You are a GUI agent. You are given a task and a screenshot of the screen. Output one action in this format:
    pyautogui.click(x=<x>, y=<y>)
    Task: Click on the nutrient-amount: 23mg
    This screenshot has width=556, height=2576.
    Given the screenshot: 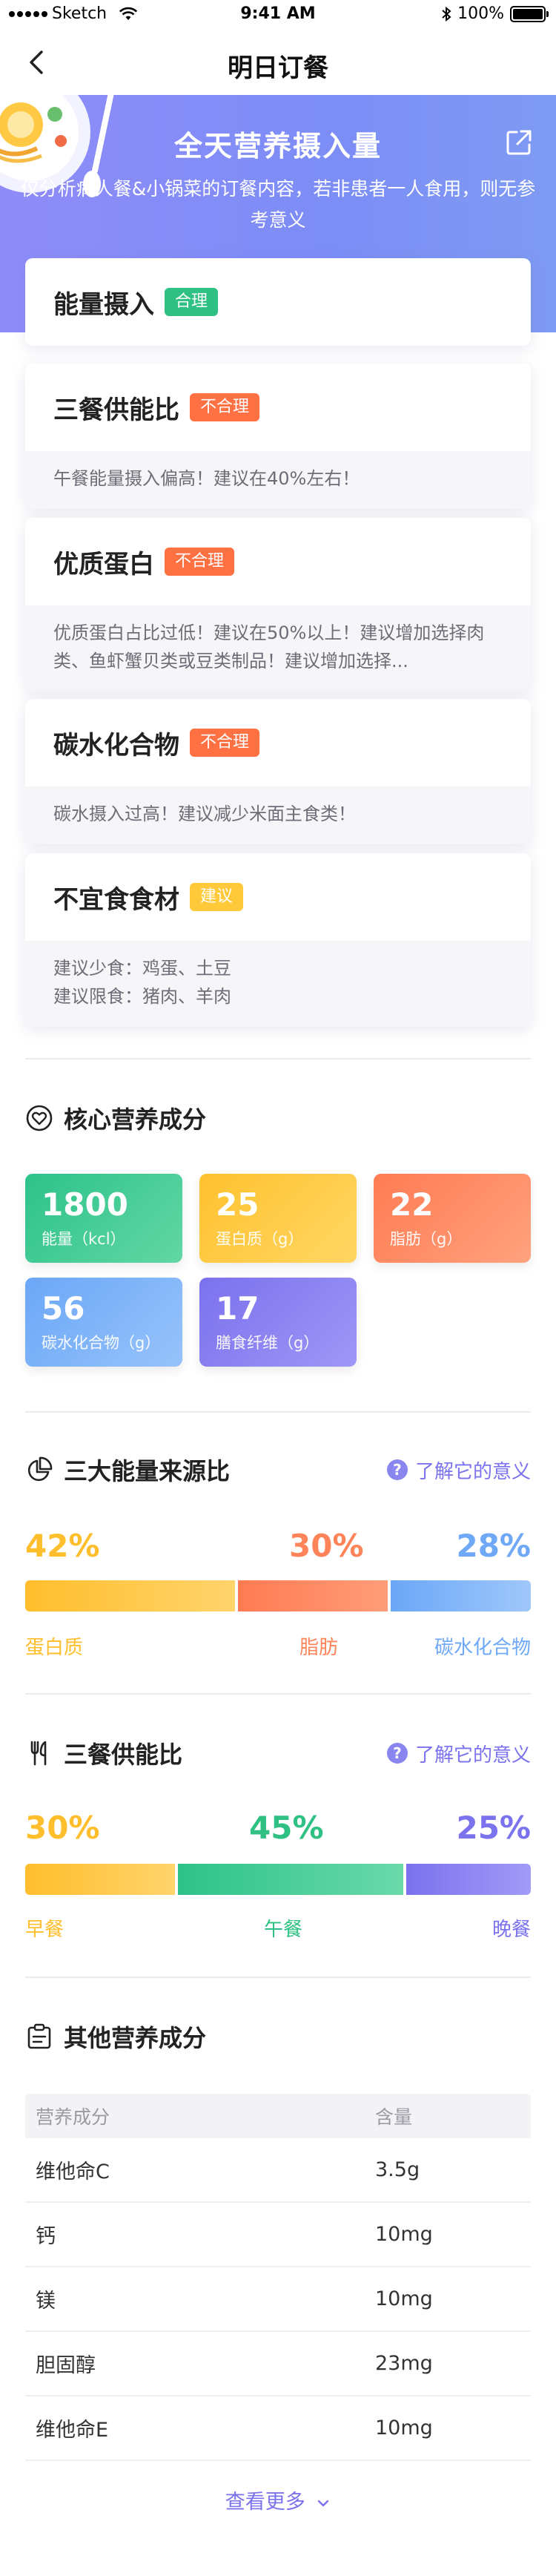 What is the action you would take?
    pyautogui.click(x=404, y=2363)
    